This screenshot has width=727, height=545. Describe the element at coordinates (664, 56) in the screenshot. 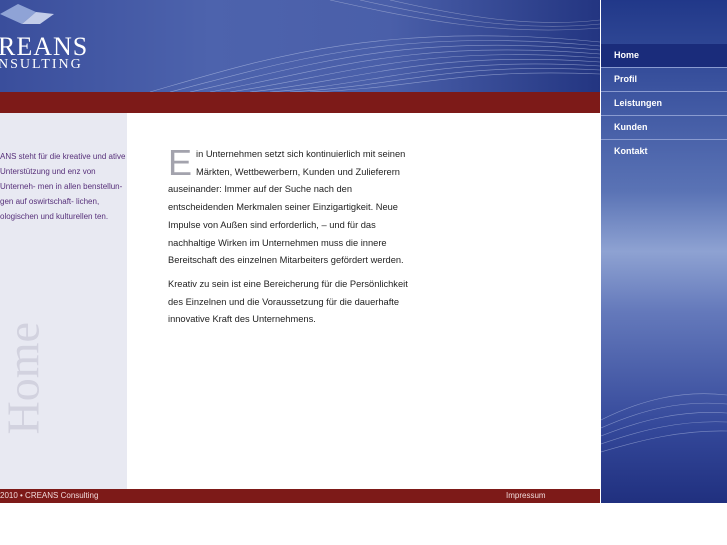

I see `nav-item-home: Home` at that location.